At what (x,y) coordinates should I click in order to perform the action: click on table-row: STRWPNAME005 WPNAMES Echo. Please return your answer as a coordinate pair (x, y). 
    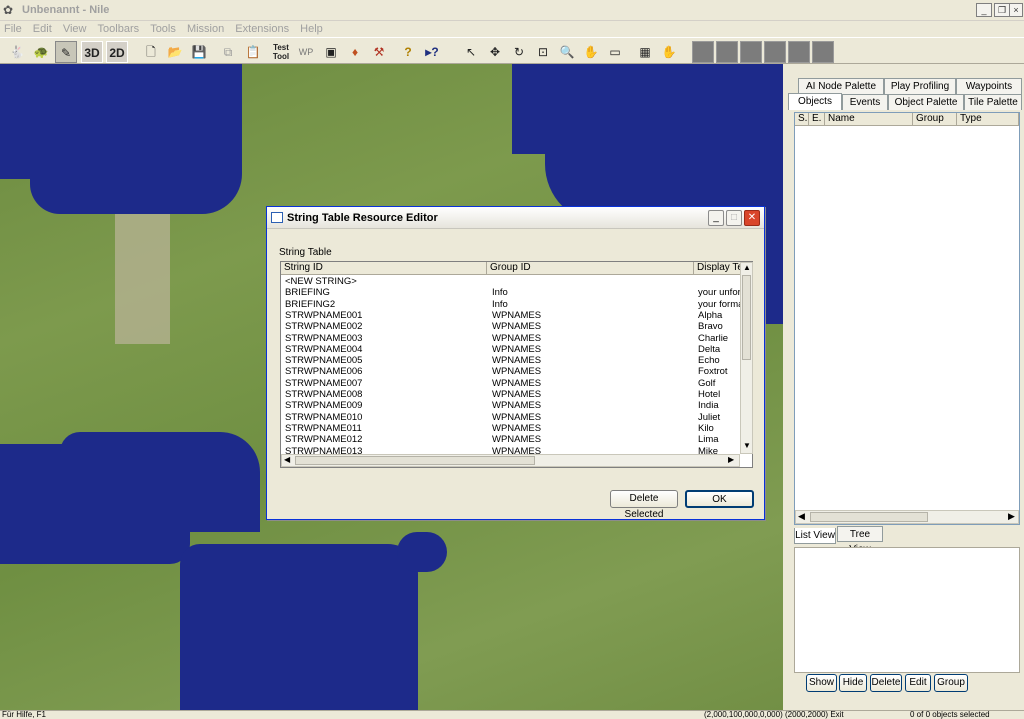
    Looking at the image, I should click on (511, 360).